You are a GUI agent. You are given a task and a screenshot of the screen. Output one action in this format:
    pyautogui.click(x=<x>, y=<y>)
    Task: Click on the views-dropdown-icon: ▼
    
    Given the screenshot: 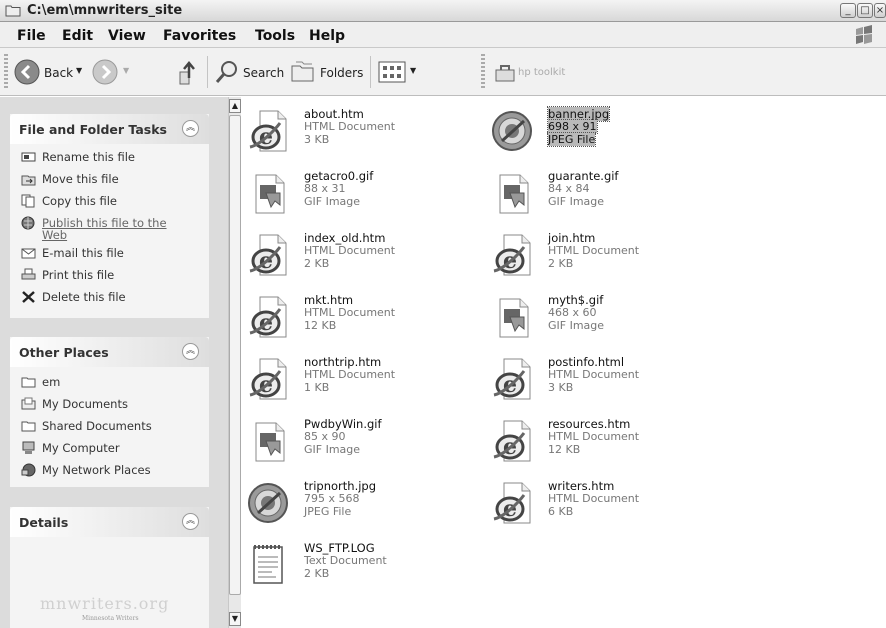 What is the action you would take?
    pyautogui.click(x=413, y=70)
    